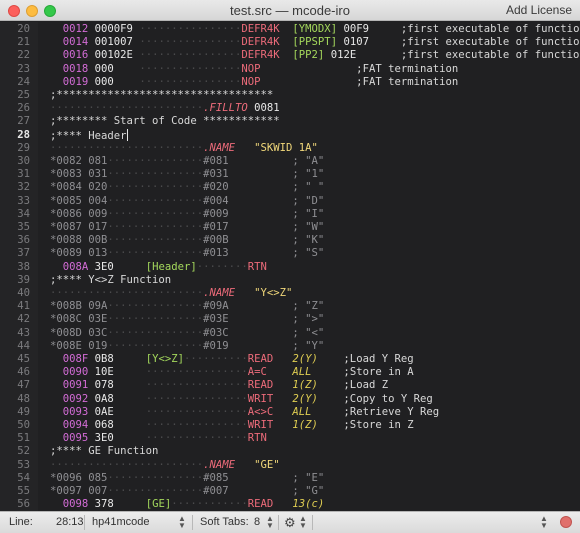  What do you see at coordinates (290, 161) in the screenshot?
I see `code-line: 30 *0082 081···············#081 ; "A"` at bounding box center [290, 161].